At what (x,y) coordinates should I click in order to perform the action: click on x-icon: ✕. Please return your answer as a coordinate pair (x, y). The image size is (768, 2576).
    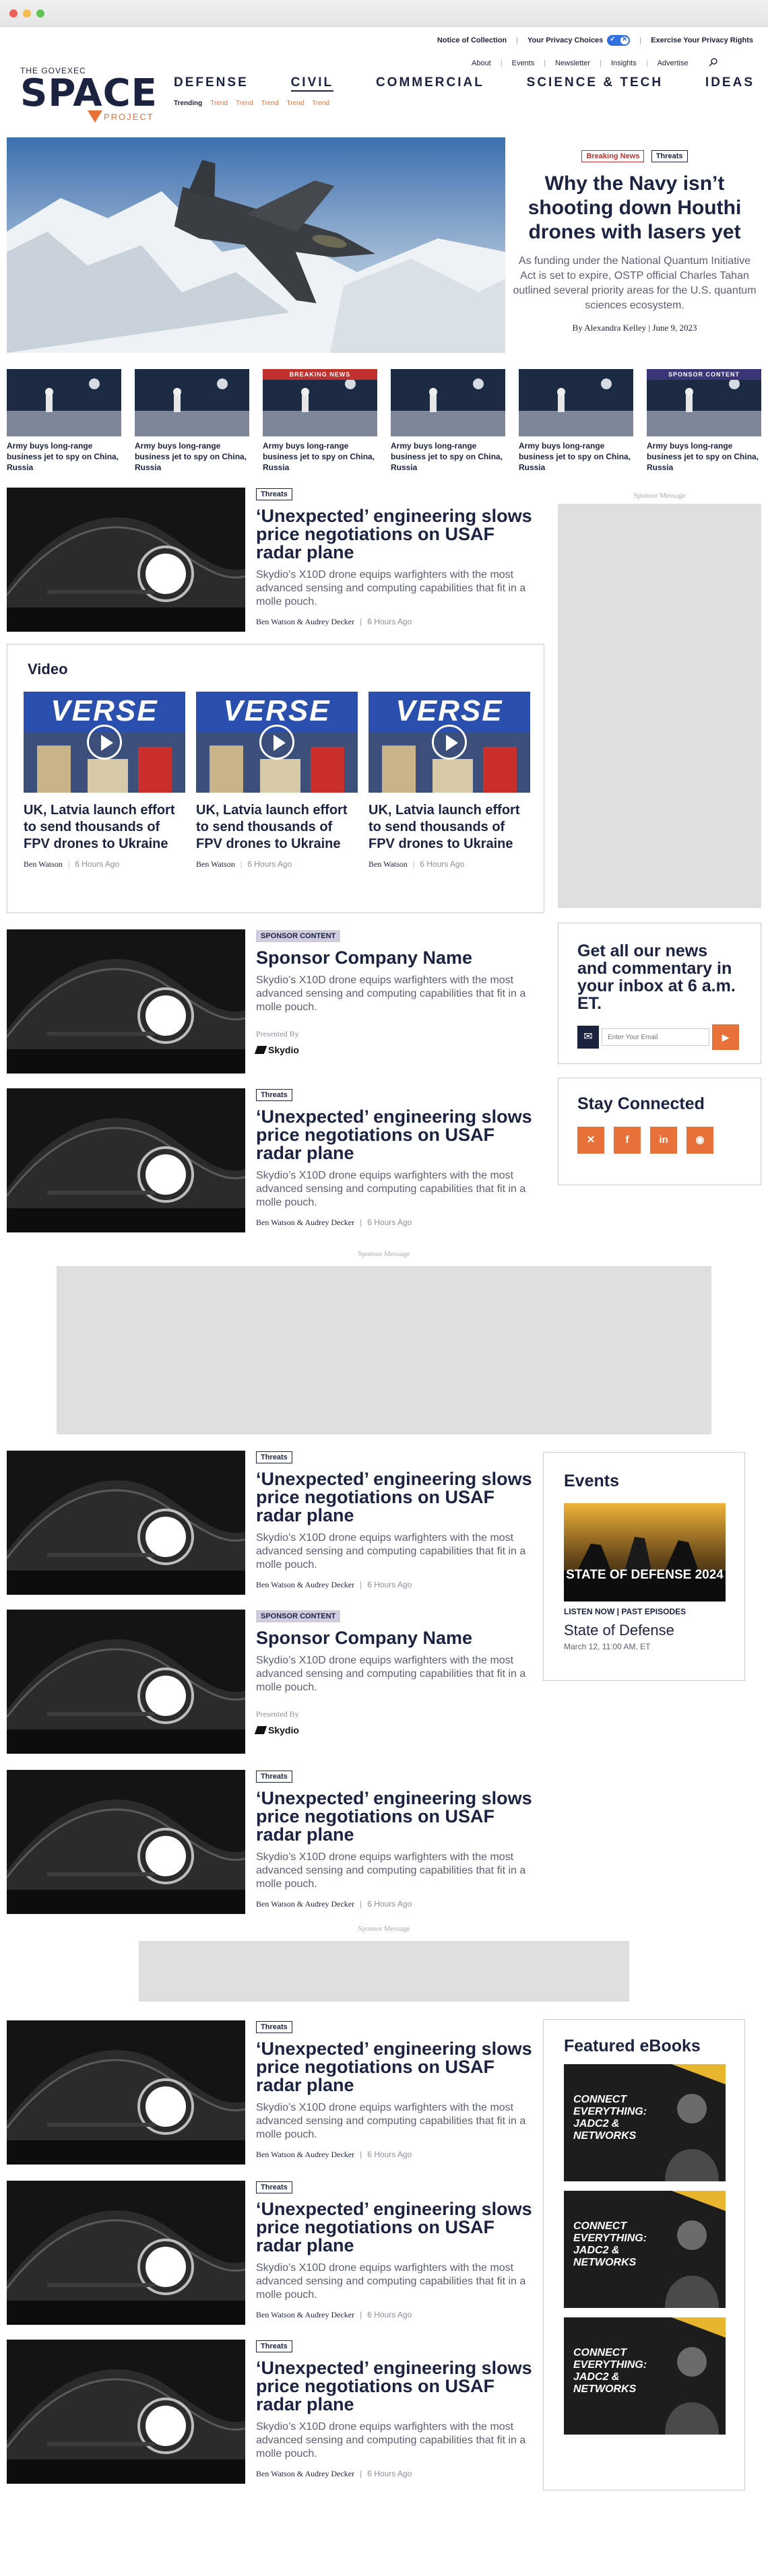
    Looking at the image, I should click on (590, 1140).